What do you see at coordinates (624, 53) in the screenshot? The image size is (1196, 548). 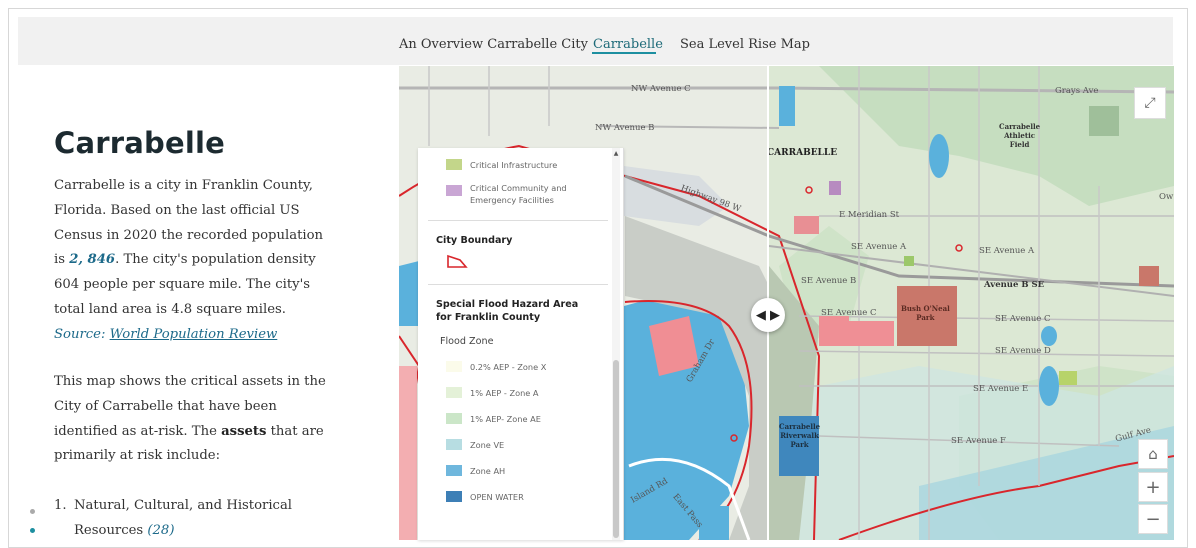 I see `active-tab-indicator` at bounding box center [624, 53].